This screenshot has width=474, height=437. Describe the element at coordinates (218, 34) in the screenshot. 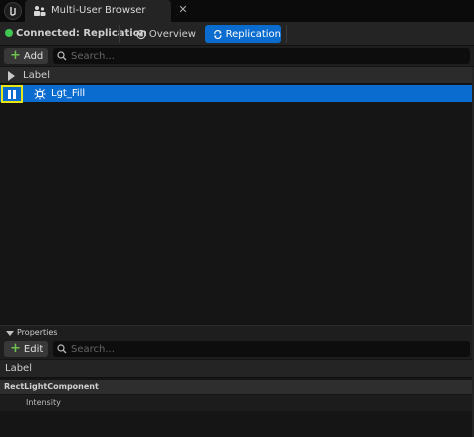

I see `replication-icon` at that location.